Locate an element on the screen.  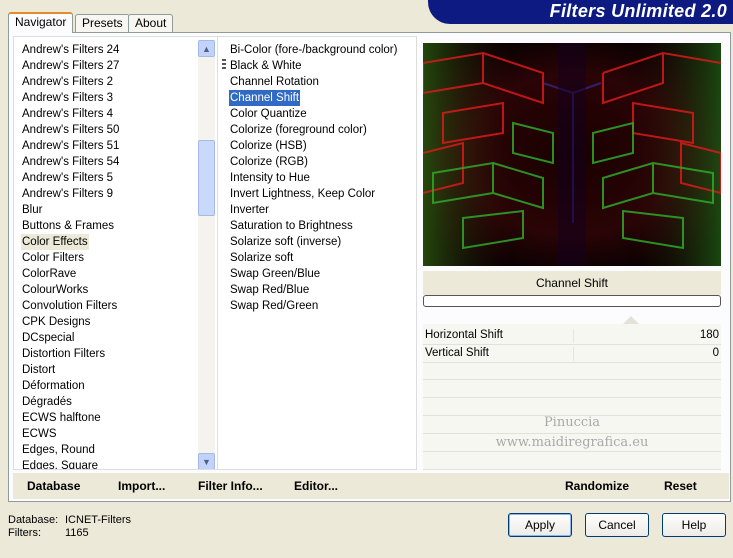
filter-item: Invert Lightness, Keep Color is located at coordinates (302, 194).